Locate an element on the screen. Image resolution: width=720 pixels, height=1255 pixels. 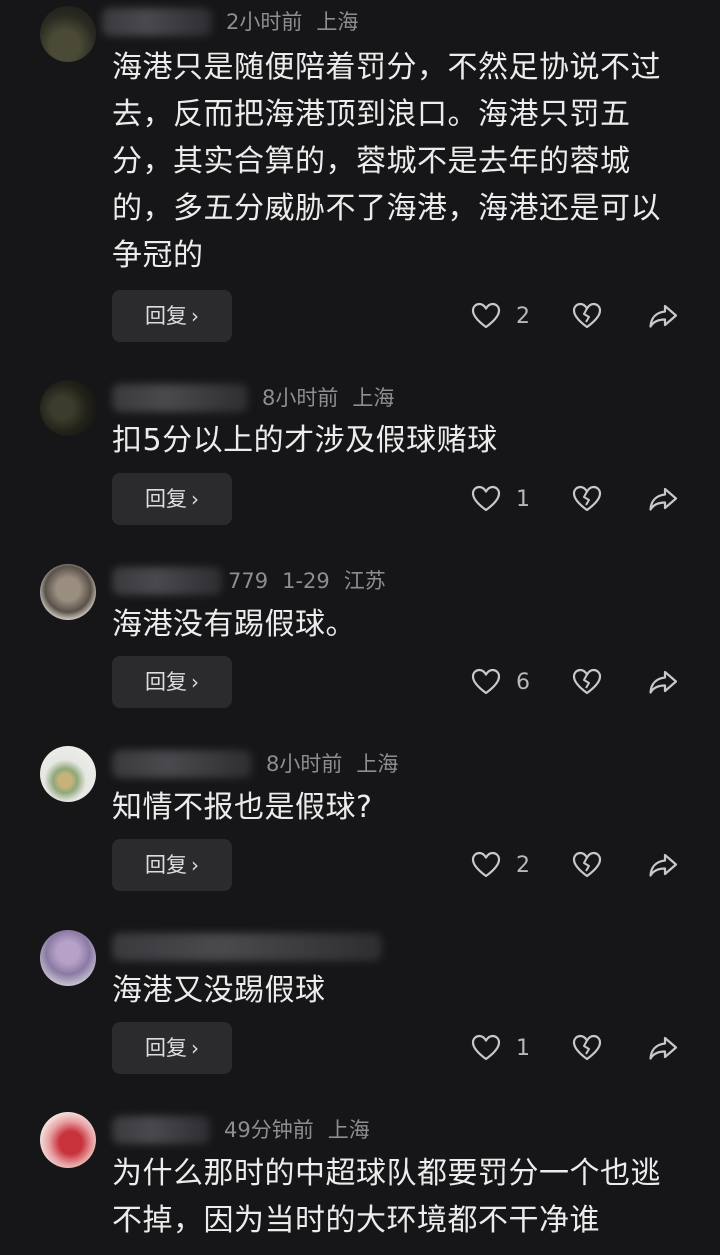
comment-text: 海港又没踢假球 is located at coordinates (219, 990).